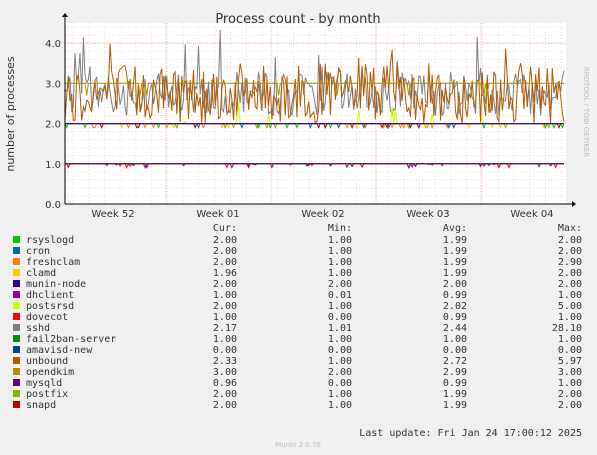 This screenshot has width=597, height=455. Describe the element at coordinates (225, 361) in the screenshot. I see `legend-cur-unbound: 2.33` at that location.